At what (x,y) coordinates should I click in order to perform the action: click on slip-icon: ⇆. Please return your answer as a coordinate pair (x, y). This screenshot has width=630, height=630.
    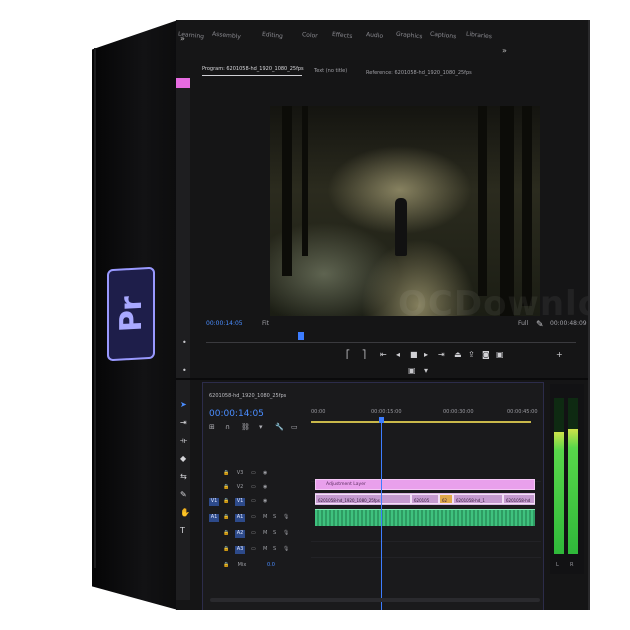
    Looking at the image, I should click on (183, 476).